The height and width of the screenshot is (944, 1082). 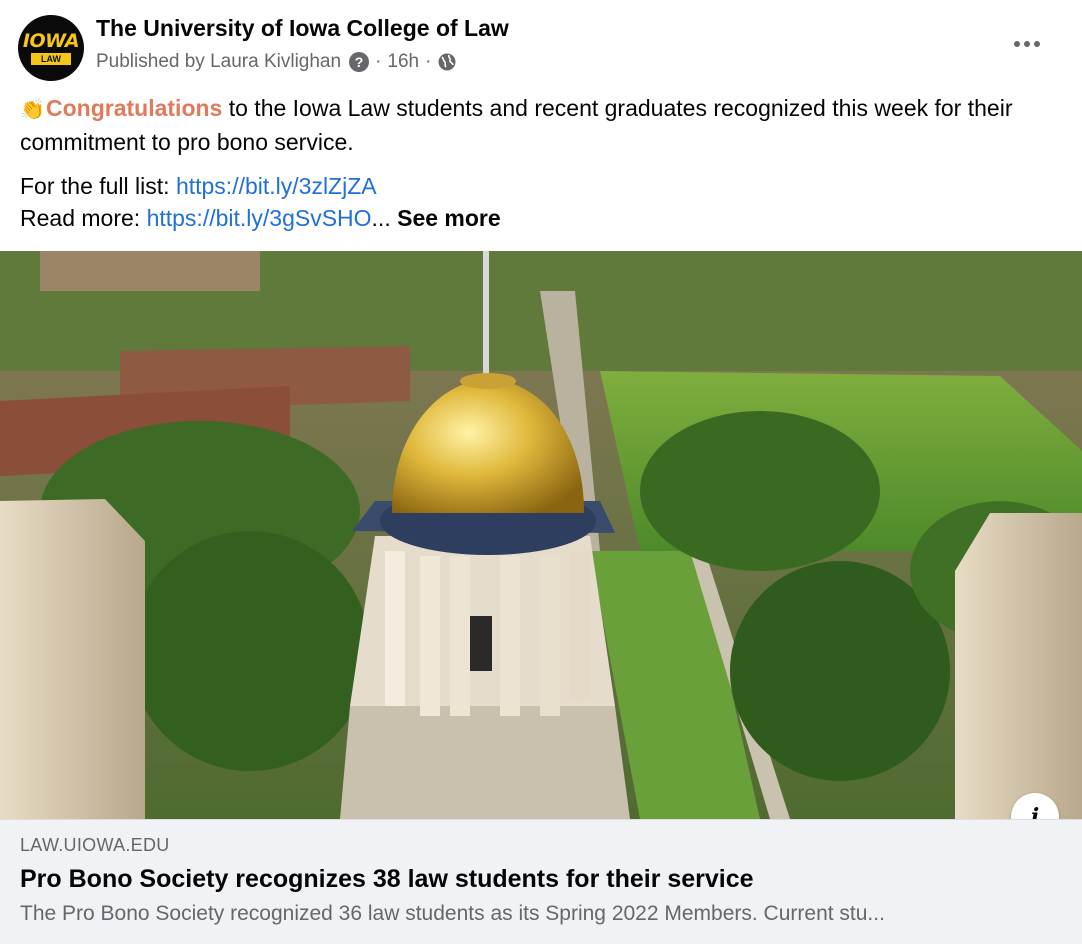 I want to click on post-time: 16h, so click(x=403, y=62).